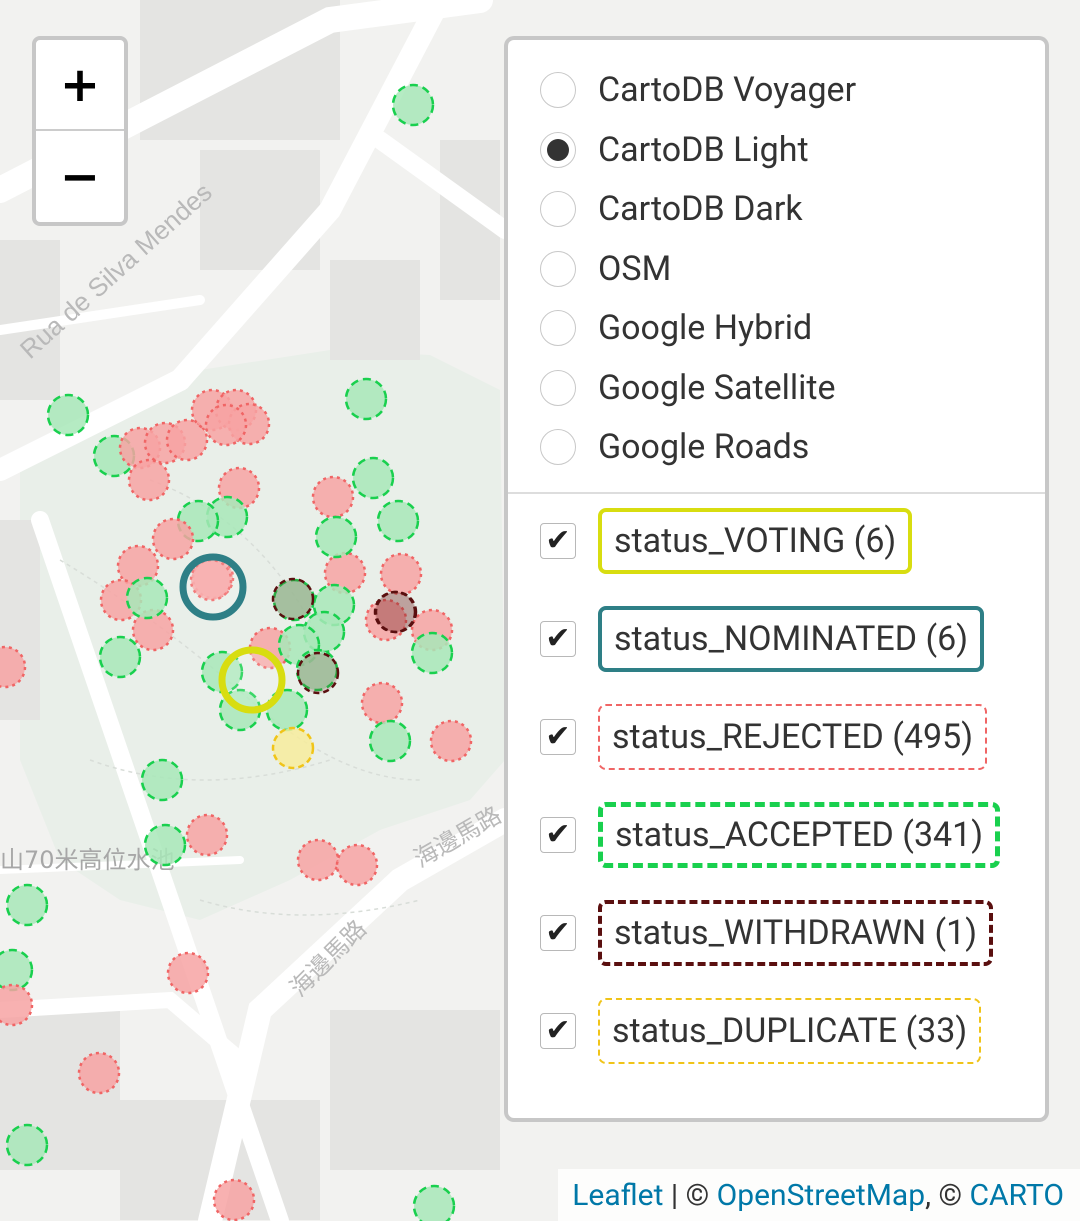 The width and height of the screenshot is (1080, 1221). I want to click on checkbox-status-nominated: ✔, so click(558, 639).